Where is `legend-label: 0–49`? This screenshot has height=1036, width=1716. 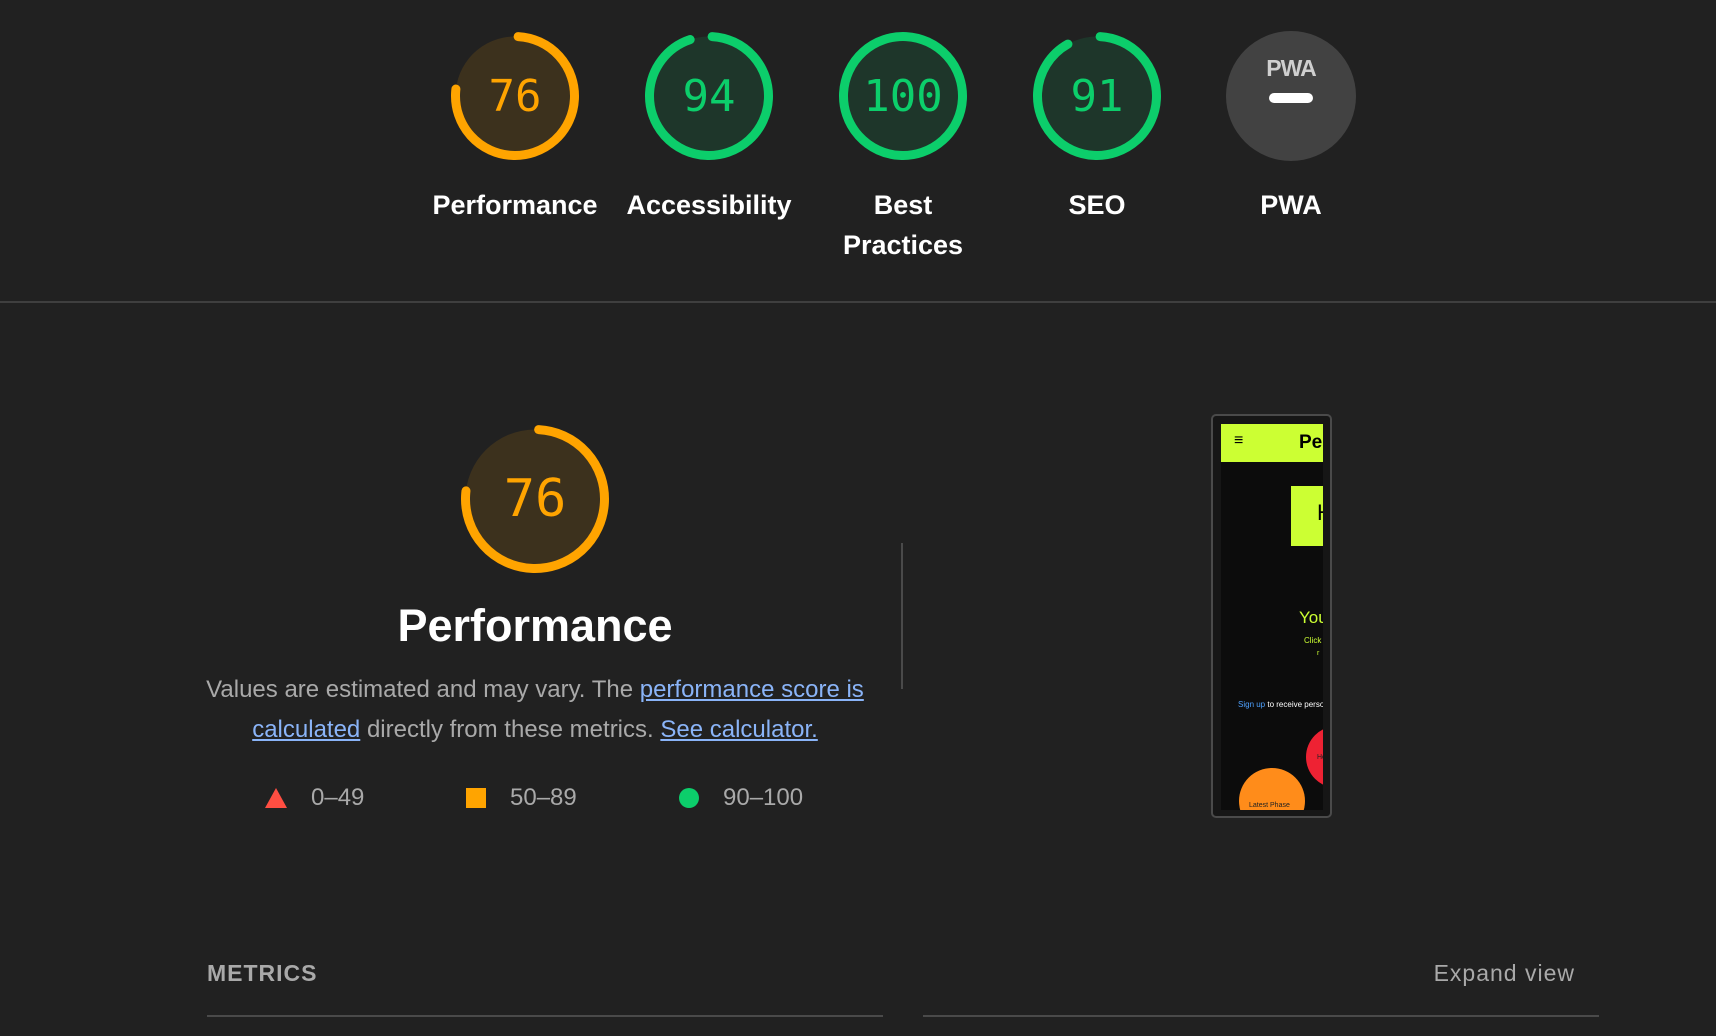 legend-label: 0–49 is located at coordinates (338, 797).